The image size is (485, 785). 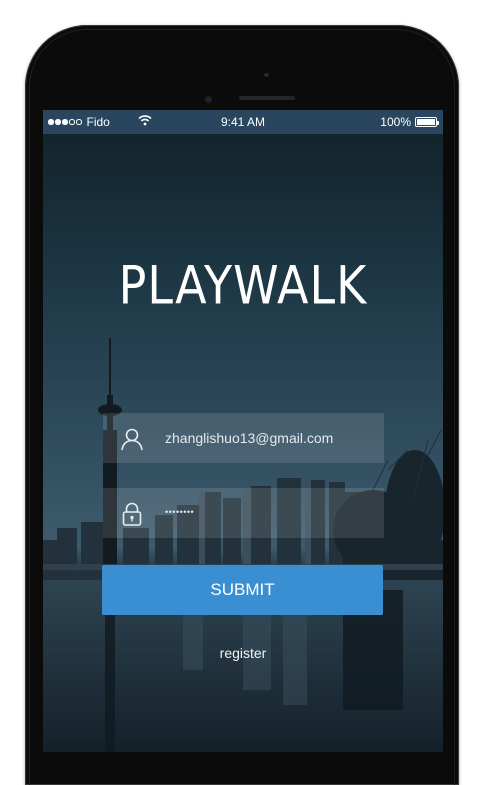 I want to click on user-icon, so click(x=132, y=439).